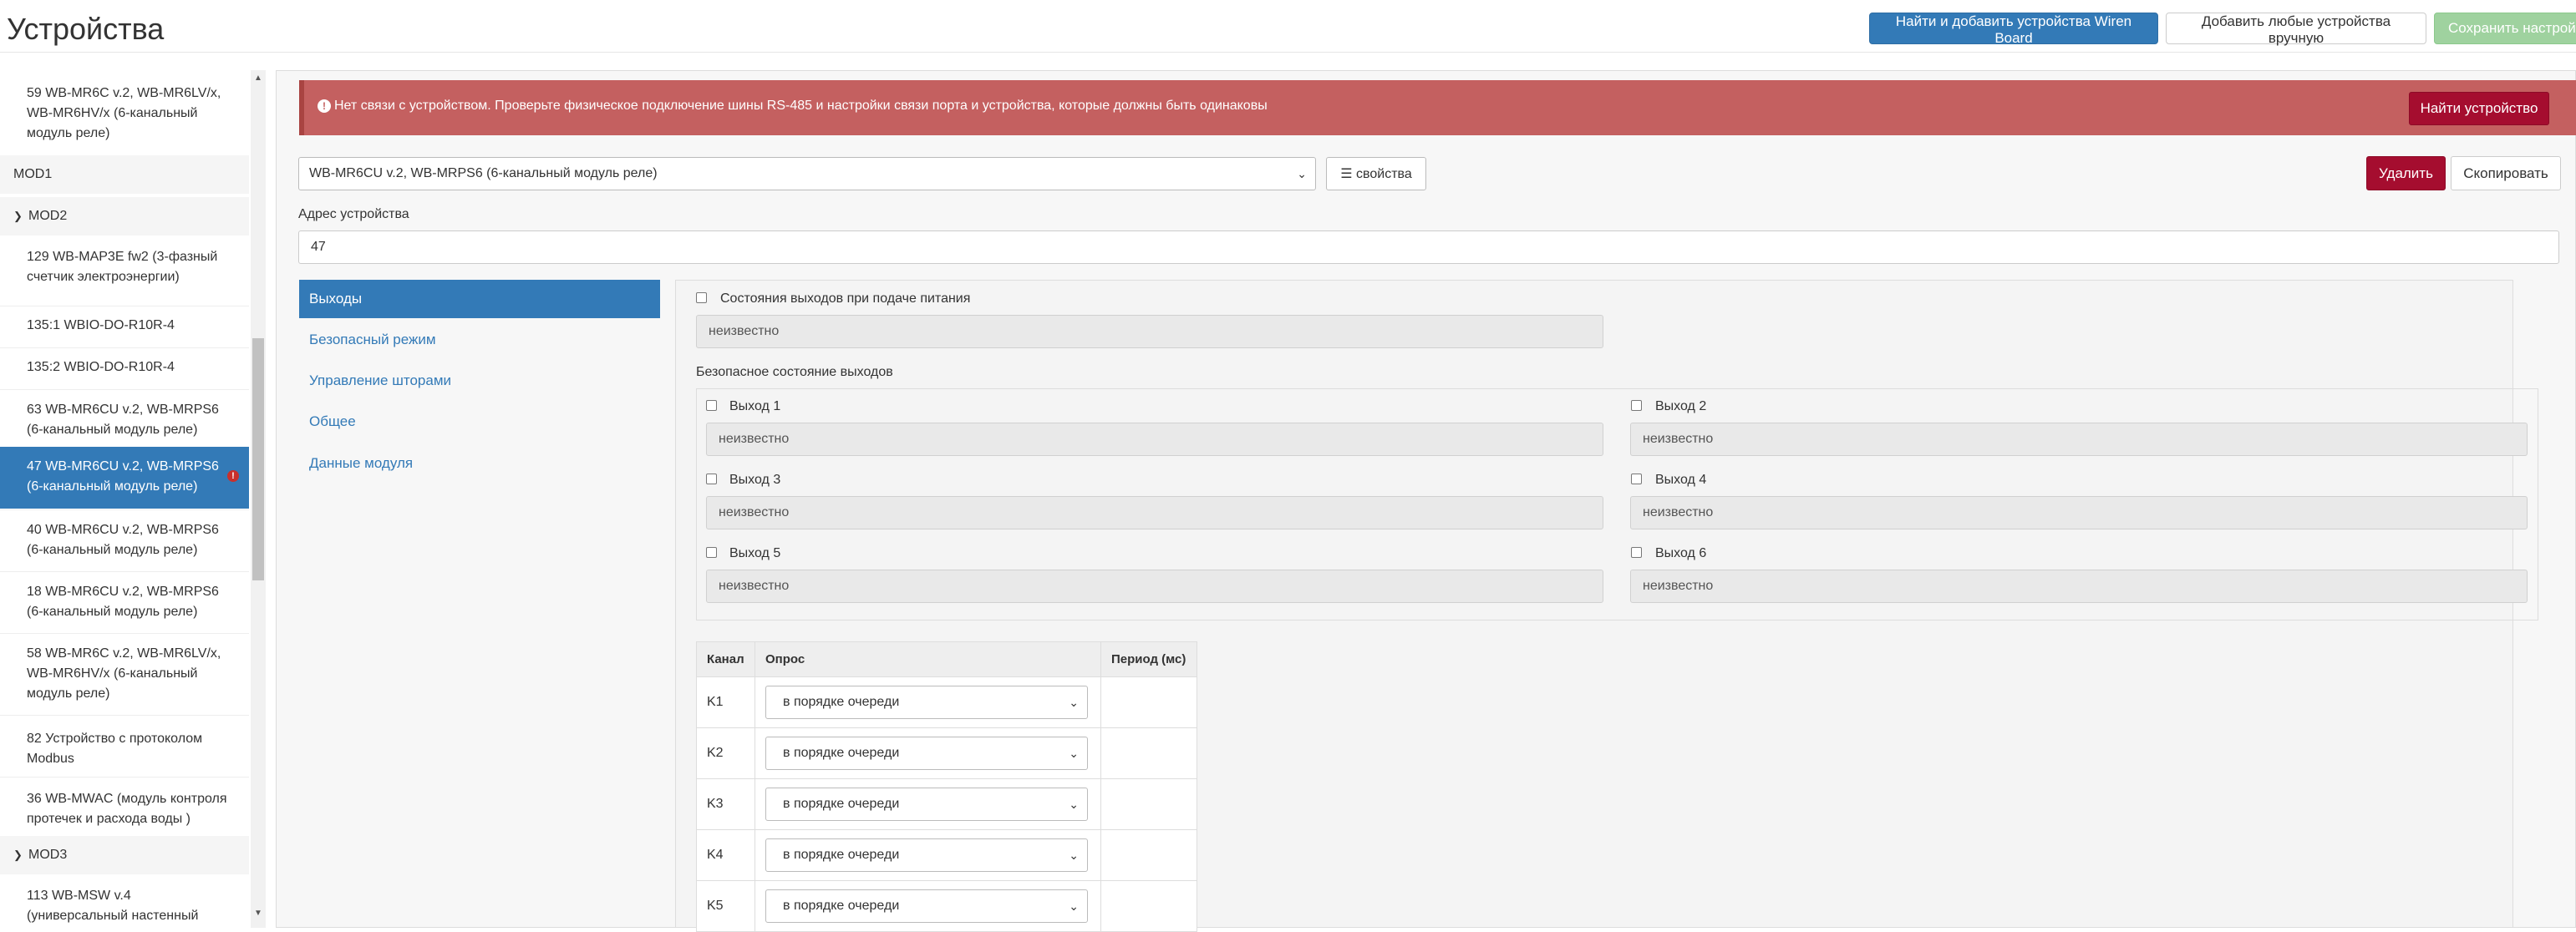  What do you see at coordinates (479, 381) in the screenshot?
I see `tab-curtain-control: Управление шторами` at bounding box center [479, 381].